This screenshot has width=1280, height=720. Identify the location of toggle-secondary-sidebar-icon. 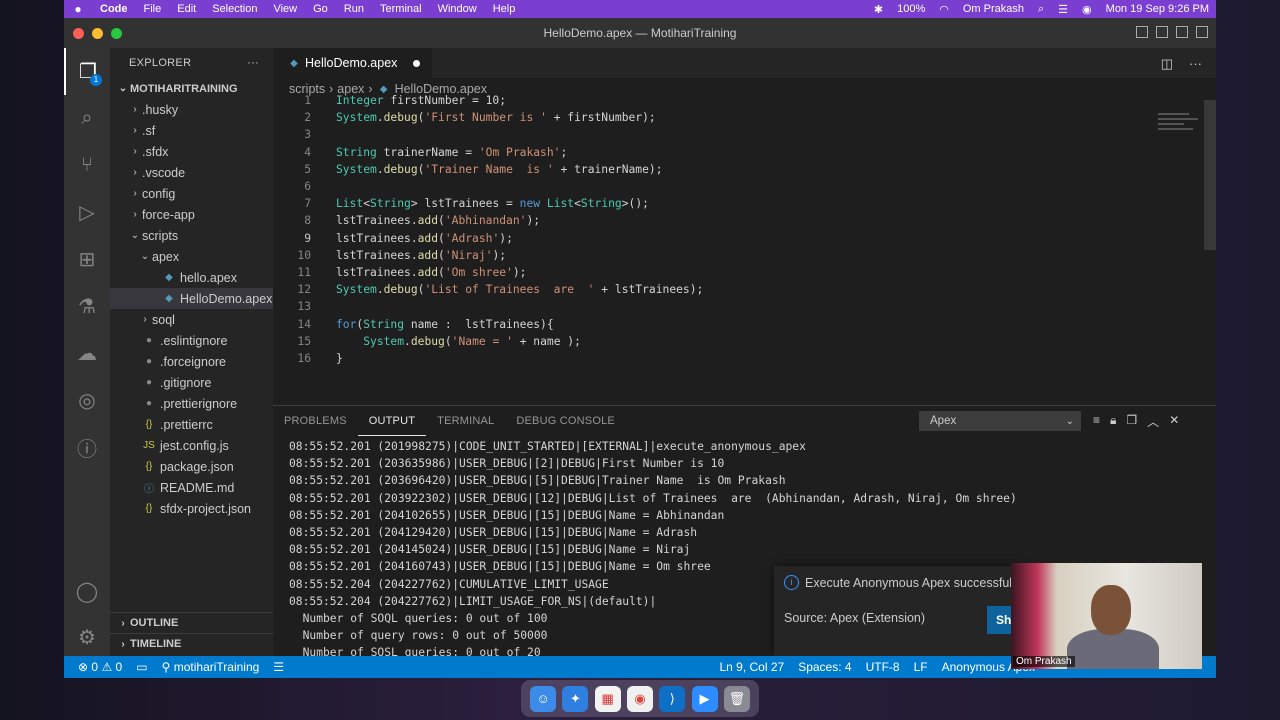
(1182, 32).